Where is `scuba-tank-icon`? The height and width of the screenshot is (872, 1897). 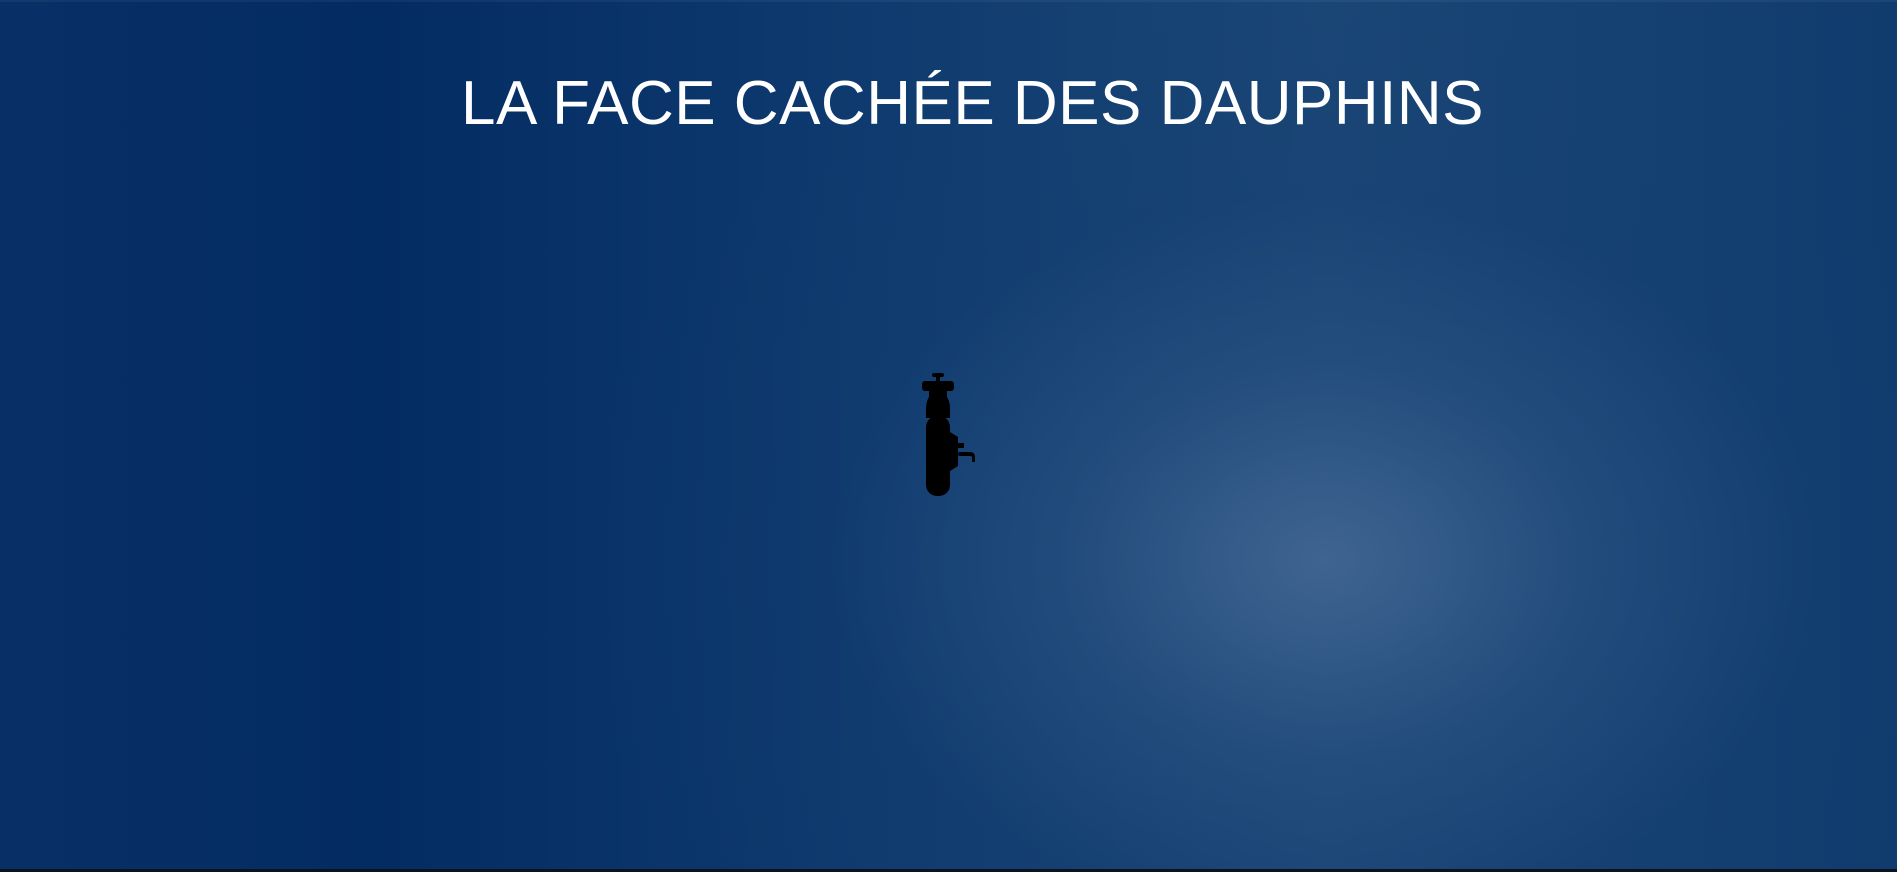 scuba-tank-icon is located at coordinates (948, 434).